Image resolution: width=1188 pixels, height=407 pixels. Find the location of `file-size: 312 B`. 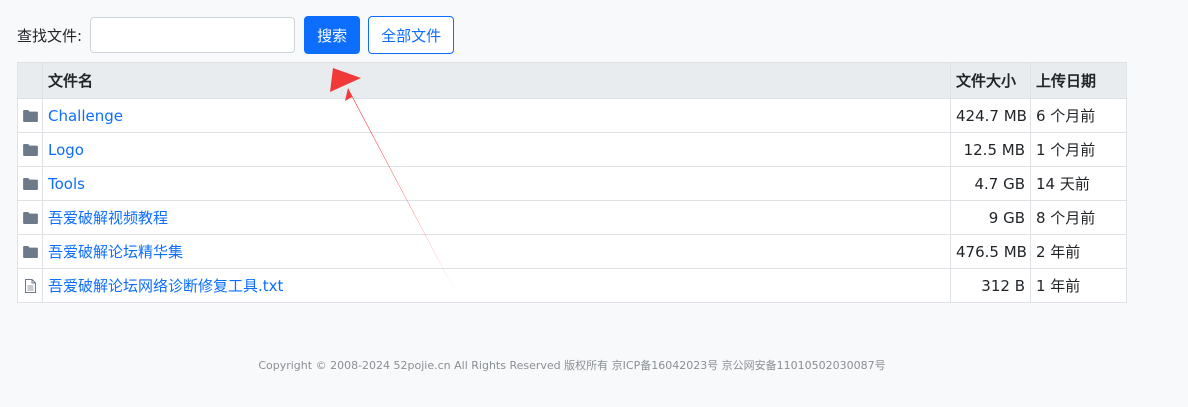

file-size: 312 B is located at coordinates (990, 285).